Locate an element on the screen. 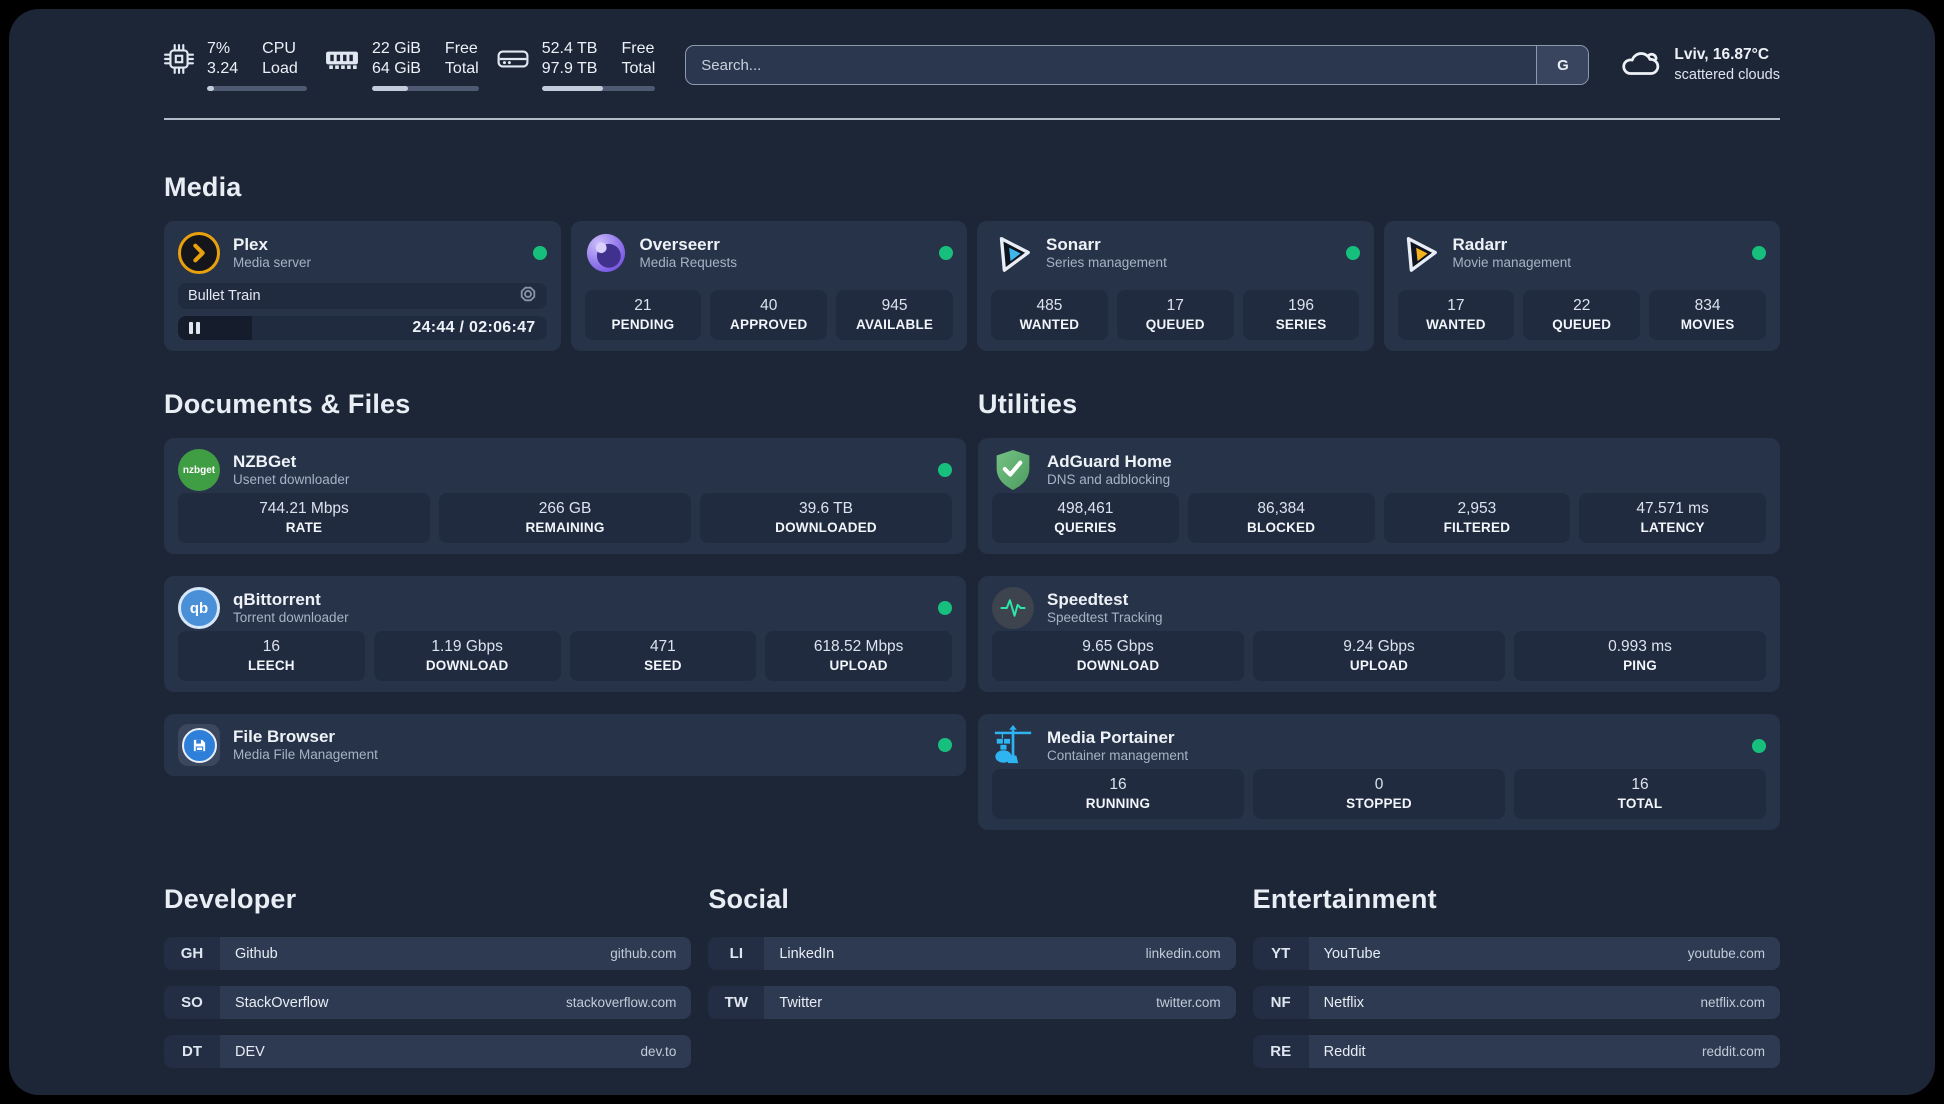 Image resolution: width=1944 pixels, height=1104 pixels. cpu-progress-bar is located at coordinates (257, 88).